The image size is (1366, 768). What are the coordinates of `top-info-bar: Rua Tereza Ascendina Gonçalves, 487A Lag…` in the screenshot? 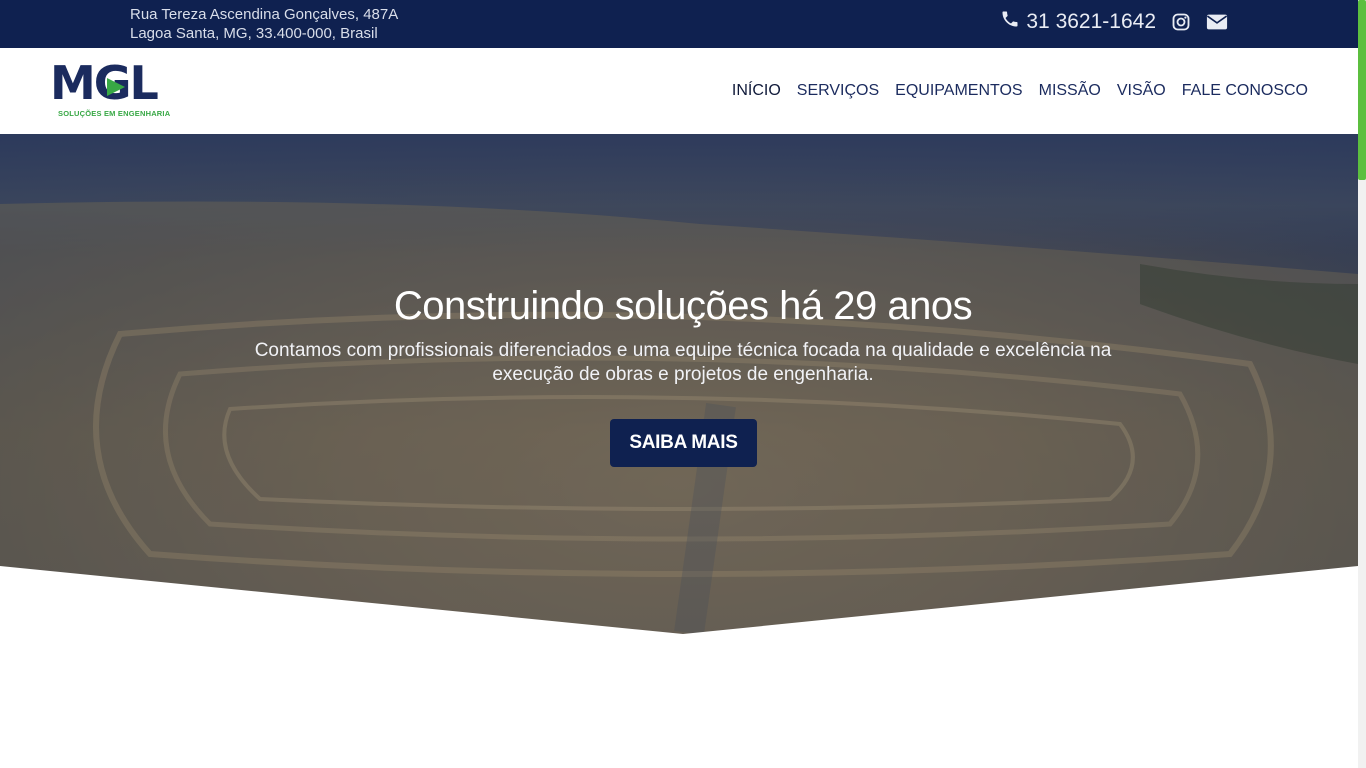 It's located at (679, 24).